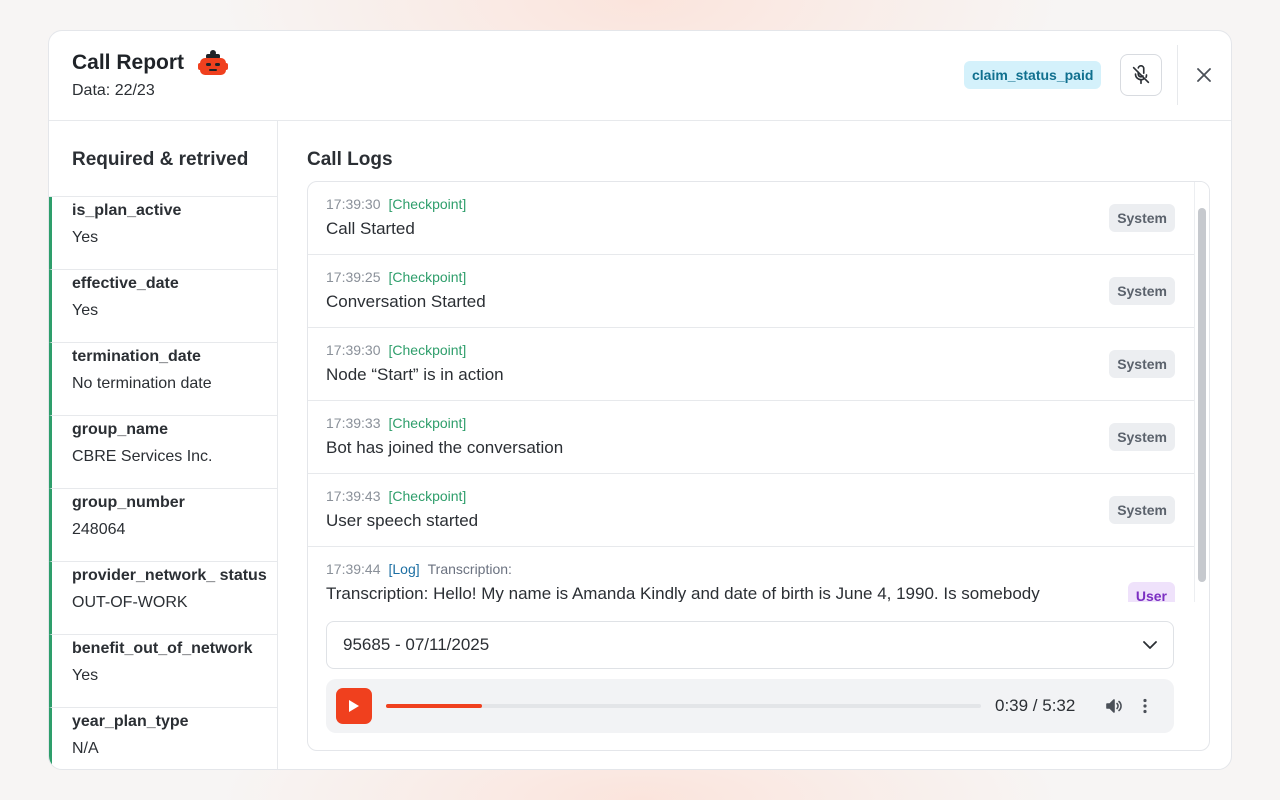  I want to click on log-tag: [Log], so click(404, 569).